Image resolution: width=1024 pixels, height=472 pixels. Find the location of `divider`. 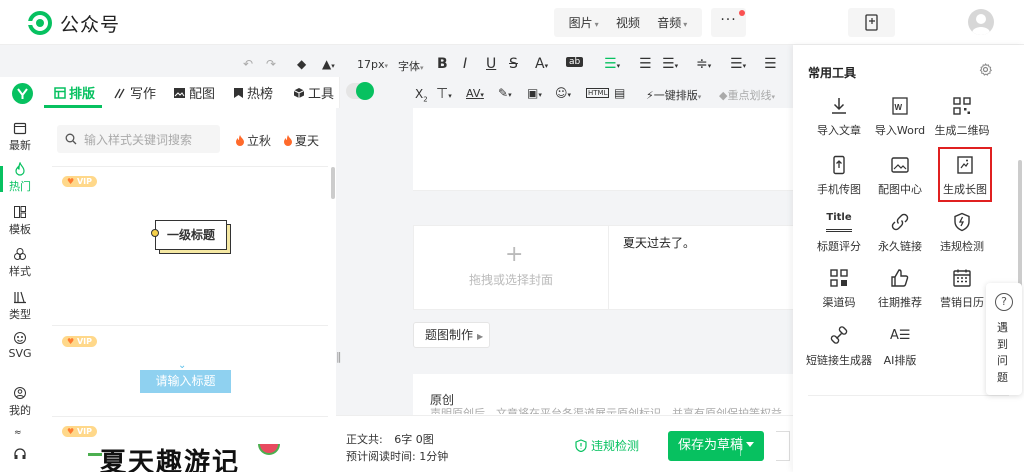

divider is located at coordinates (908, 395).